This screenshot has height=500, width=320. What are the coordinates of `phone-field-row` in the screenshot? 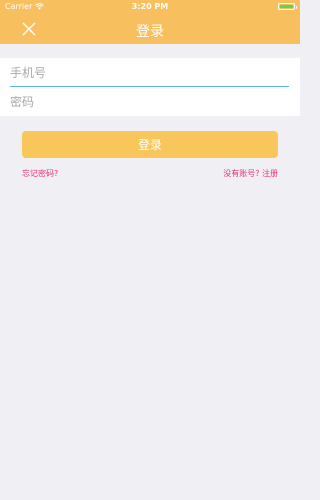 It's located at (150, 72).